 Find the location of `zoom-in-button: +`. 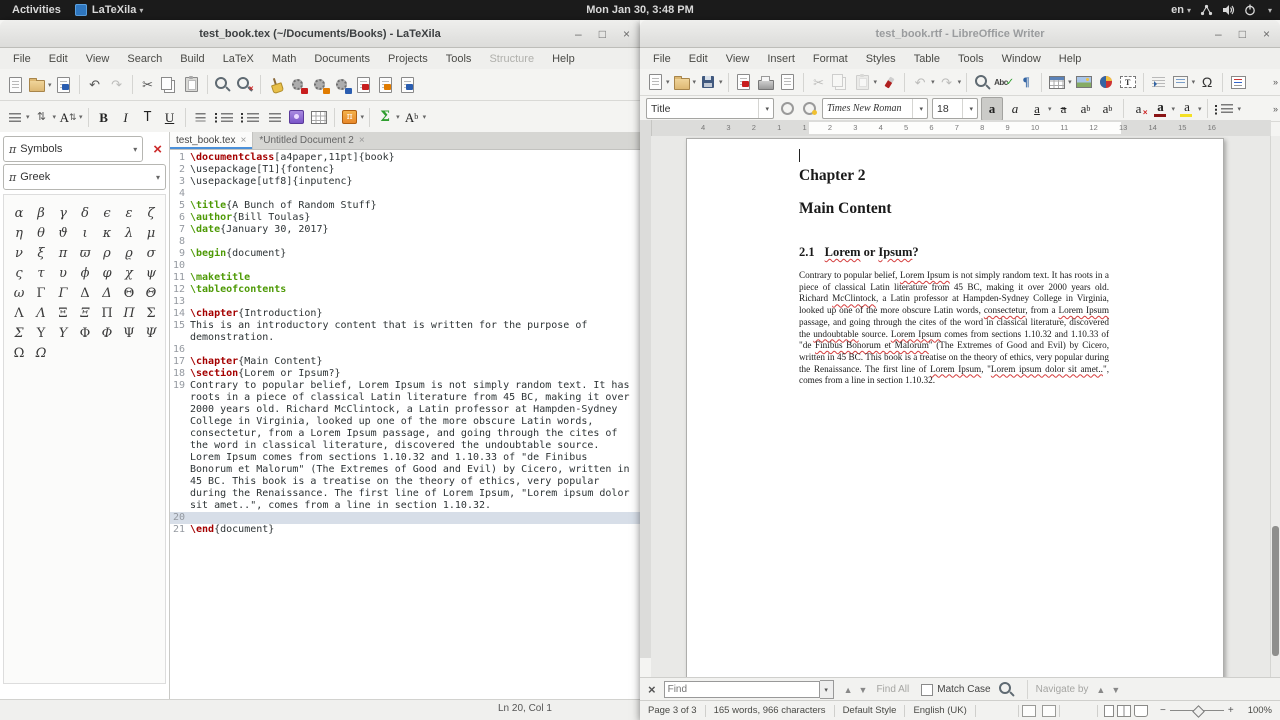

zoom-in-button: + is located at coordinates (1231, 710).